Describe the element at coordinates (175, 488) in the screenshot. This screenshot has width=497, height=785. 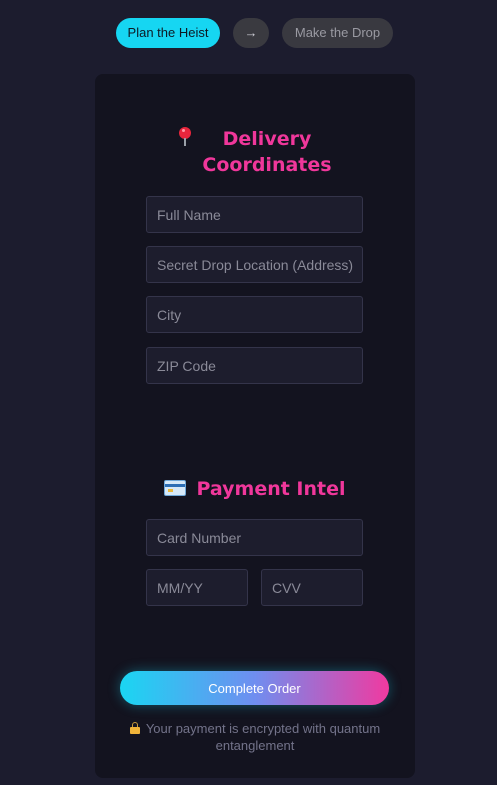
I see `credit-card-icon` at that location.